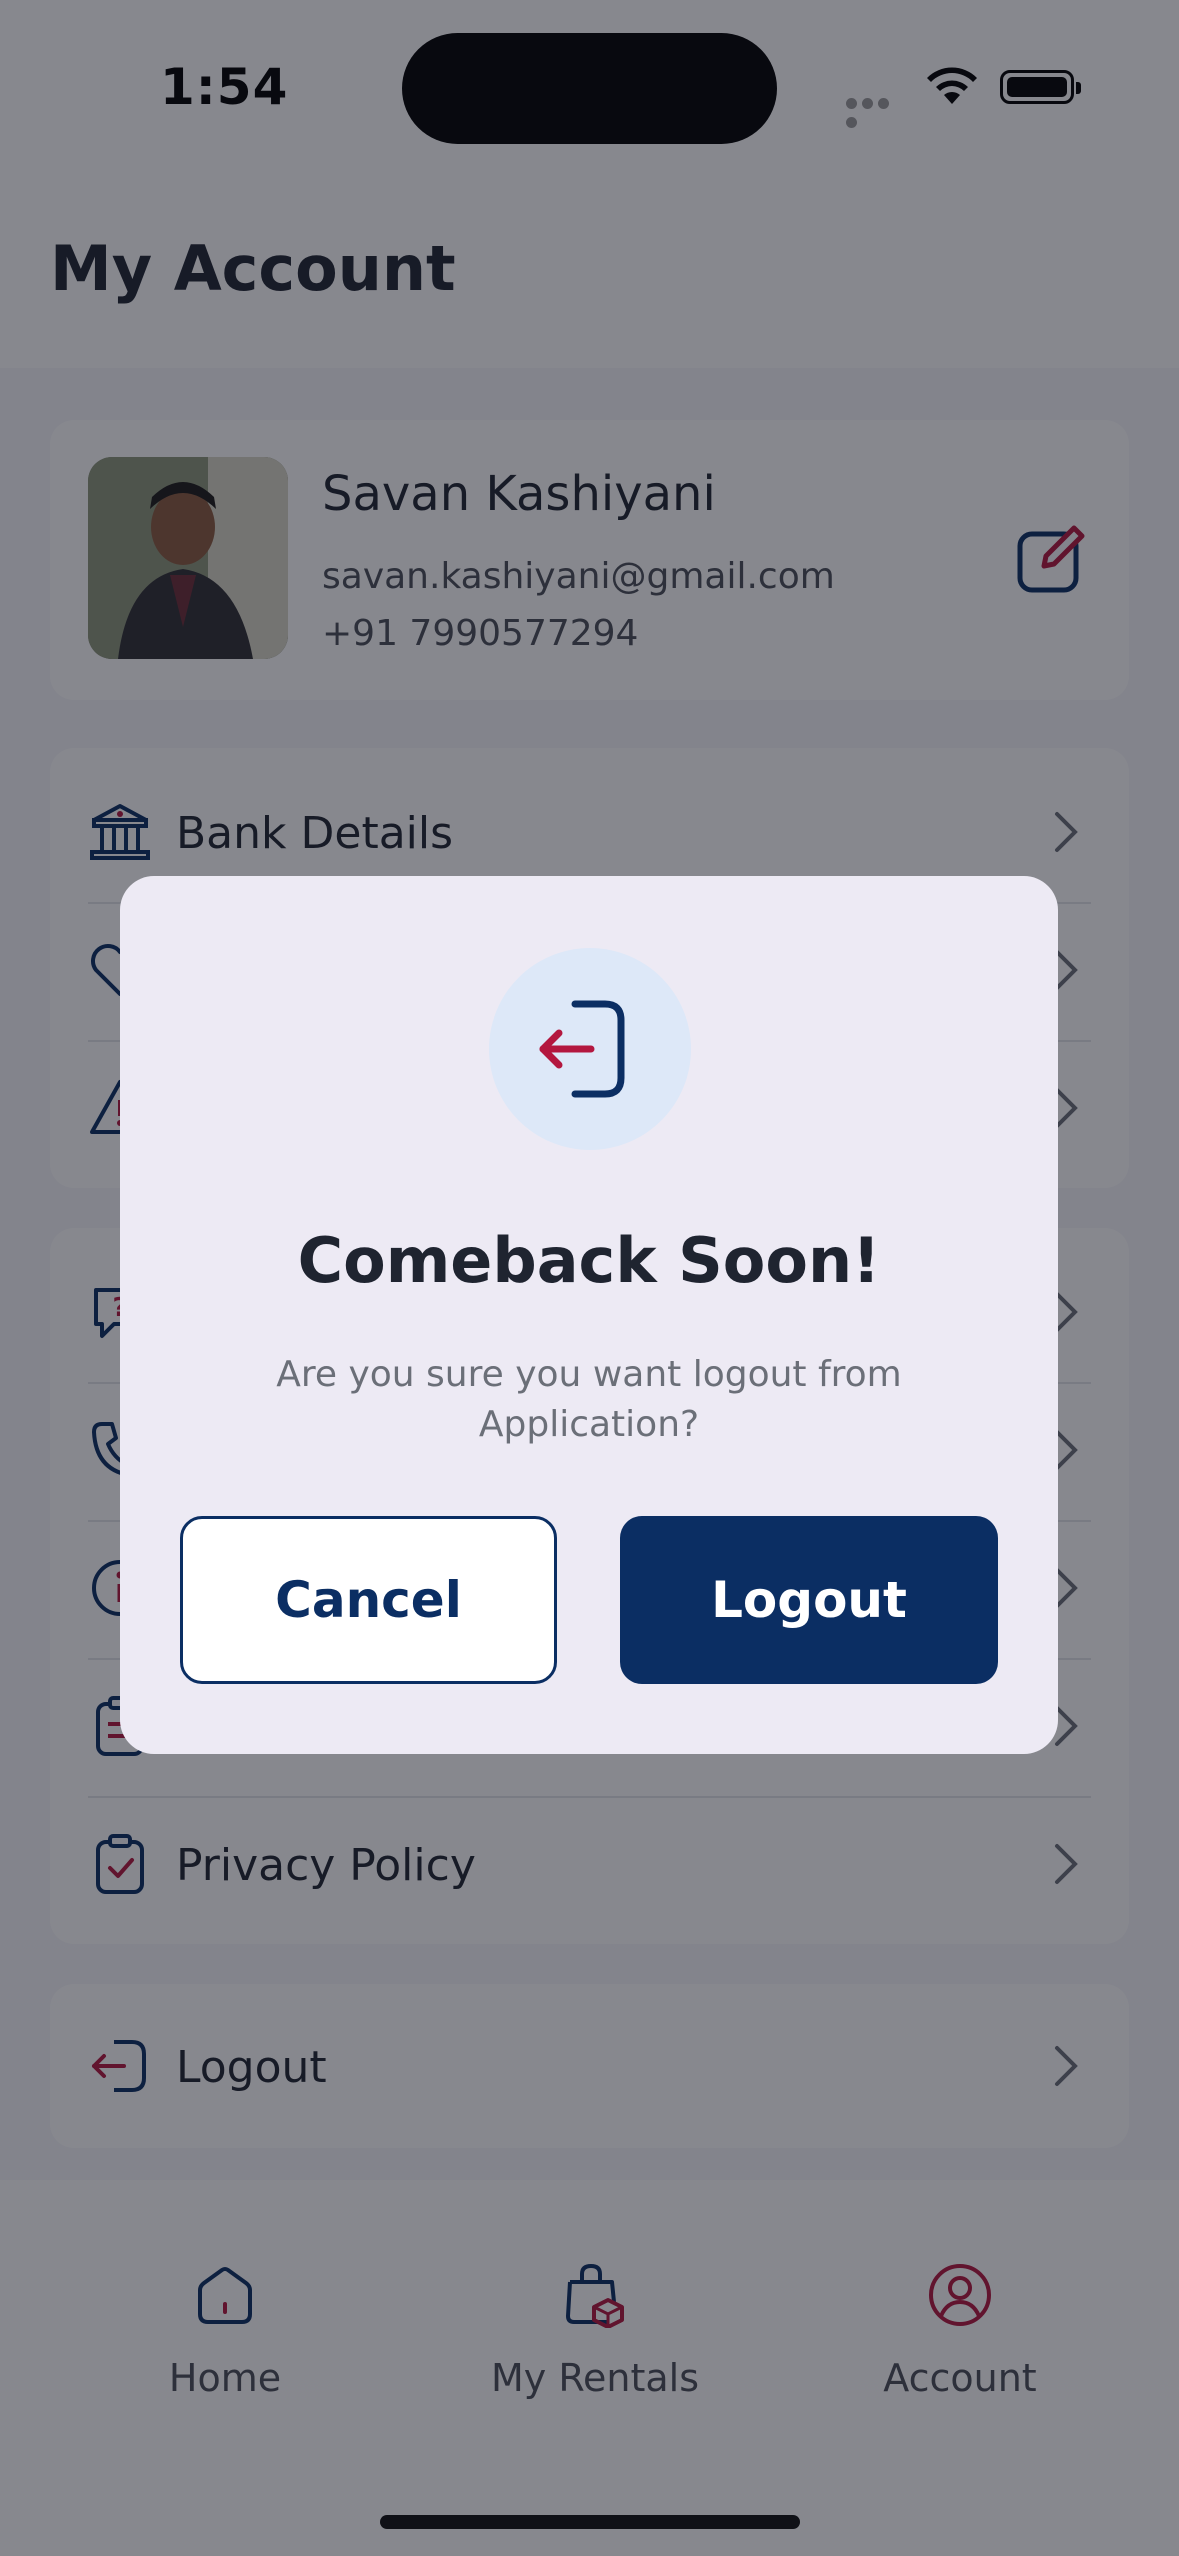 The width and height of the screenshot is (1179, 2556). I want to click on dialog-title: Comeback Soon!, so click(589, 1260).